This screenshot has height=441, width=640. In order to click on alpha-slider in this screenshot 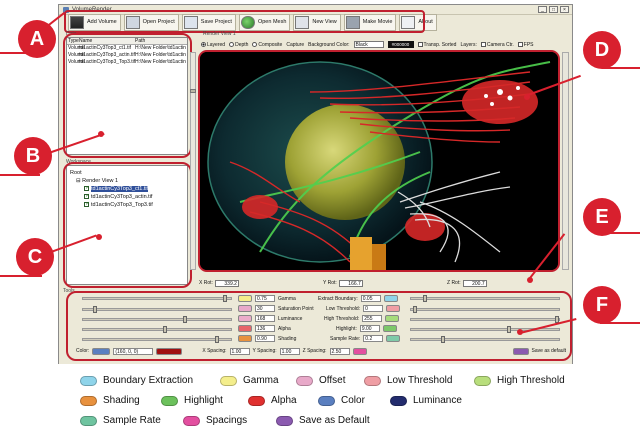, I will do `click(157, 329)`.